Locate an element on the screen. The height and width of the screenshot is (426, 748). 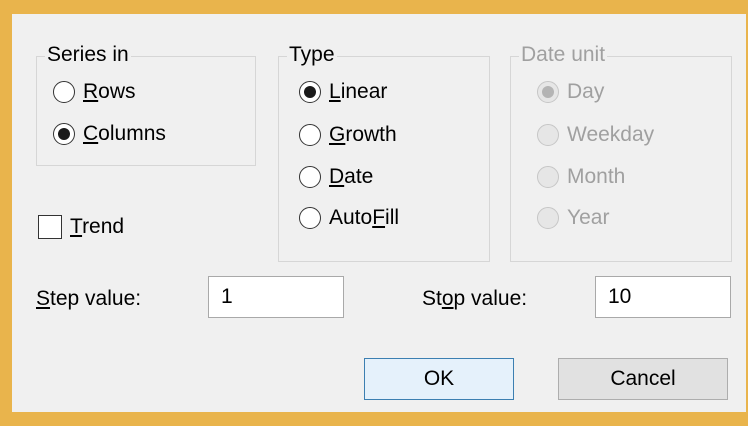
day-label: Day is located at coordinates (586, 91).